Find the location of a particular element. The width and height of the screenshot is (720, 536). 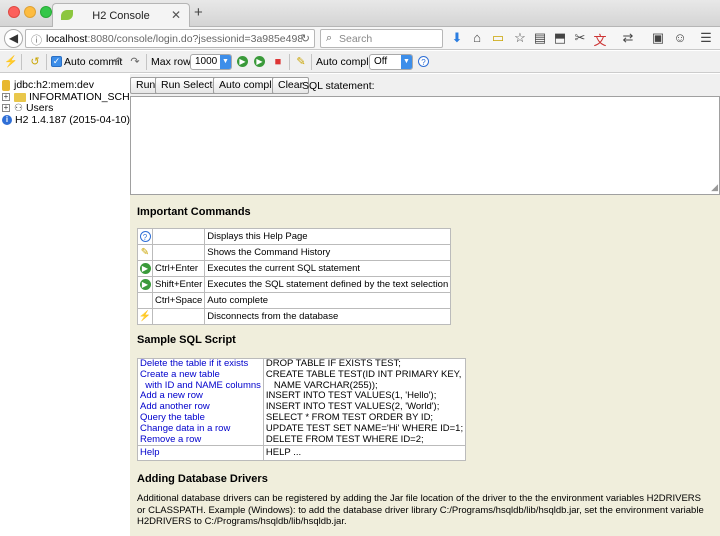

table-row: ? Displays this Help Page is located at coordinates (294, 236).